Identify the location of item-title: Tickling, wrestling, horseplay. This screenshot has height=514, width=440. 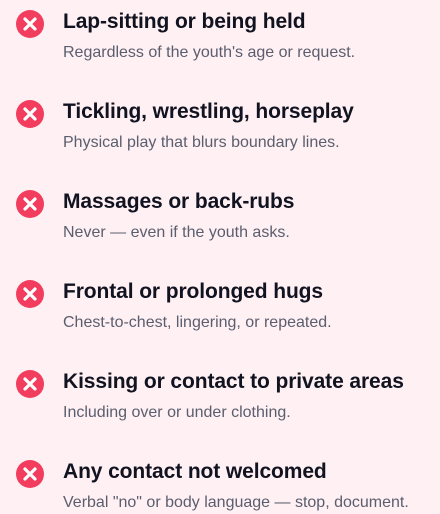
(208, 111).